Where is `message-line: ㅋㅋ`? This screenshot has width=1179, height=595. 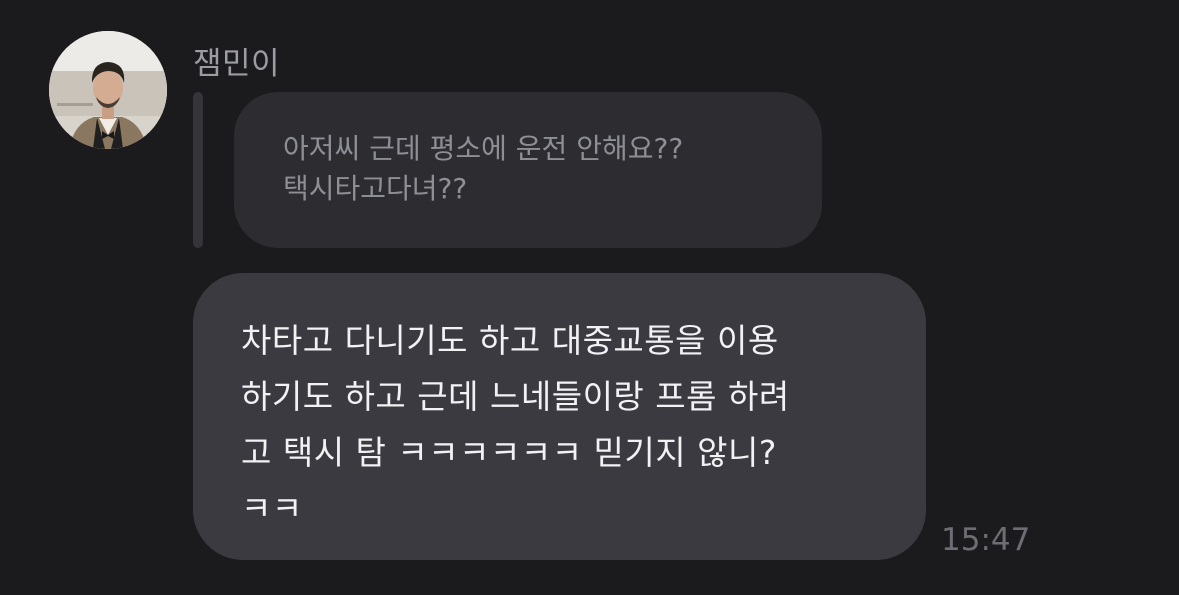 message-line: ㅋㅋ is located at coordinates (272, 508).